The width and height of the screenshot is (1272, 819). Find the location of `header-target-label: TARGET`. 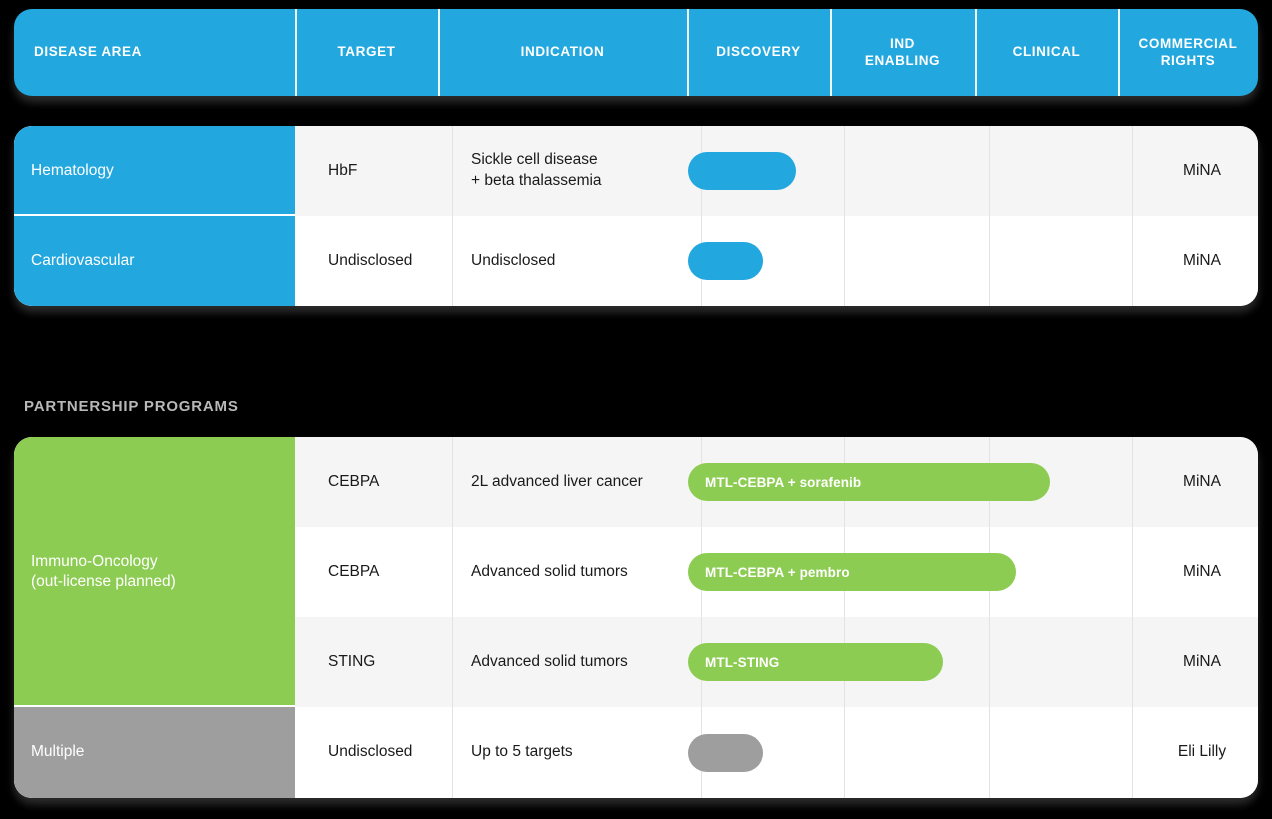

header-target-label: TARGET is located at coordinates (366, 52).